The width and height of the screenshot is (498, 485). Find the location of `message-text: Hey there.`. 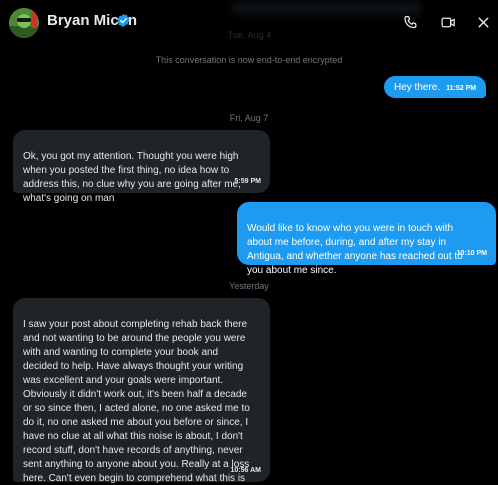

message-text: Hey there. is located at coordinates (417, 87).